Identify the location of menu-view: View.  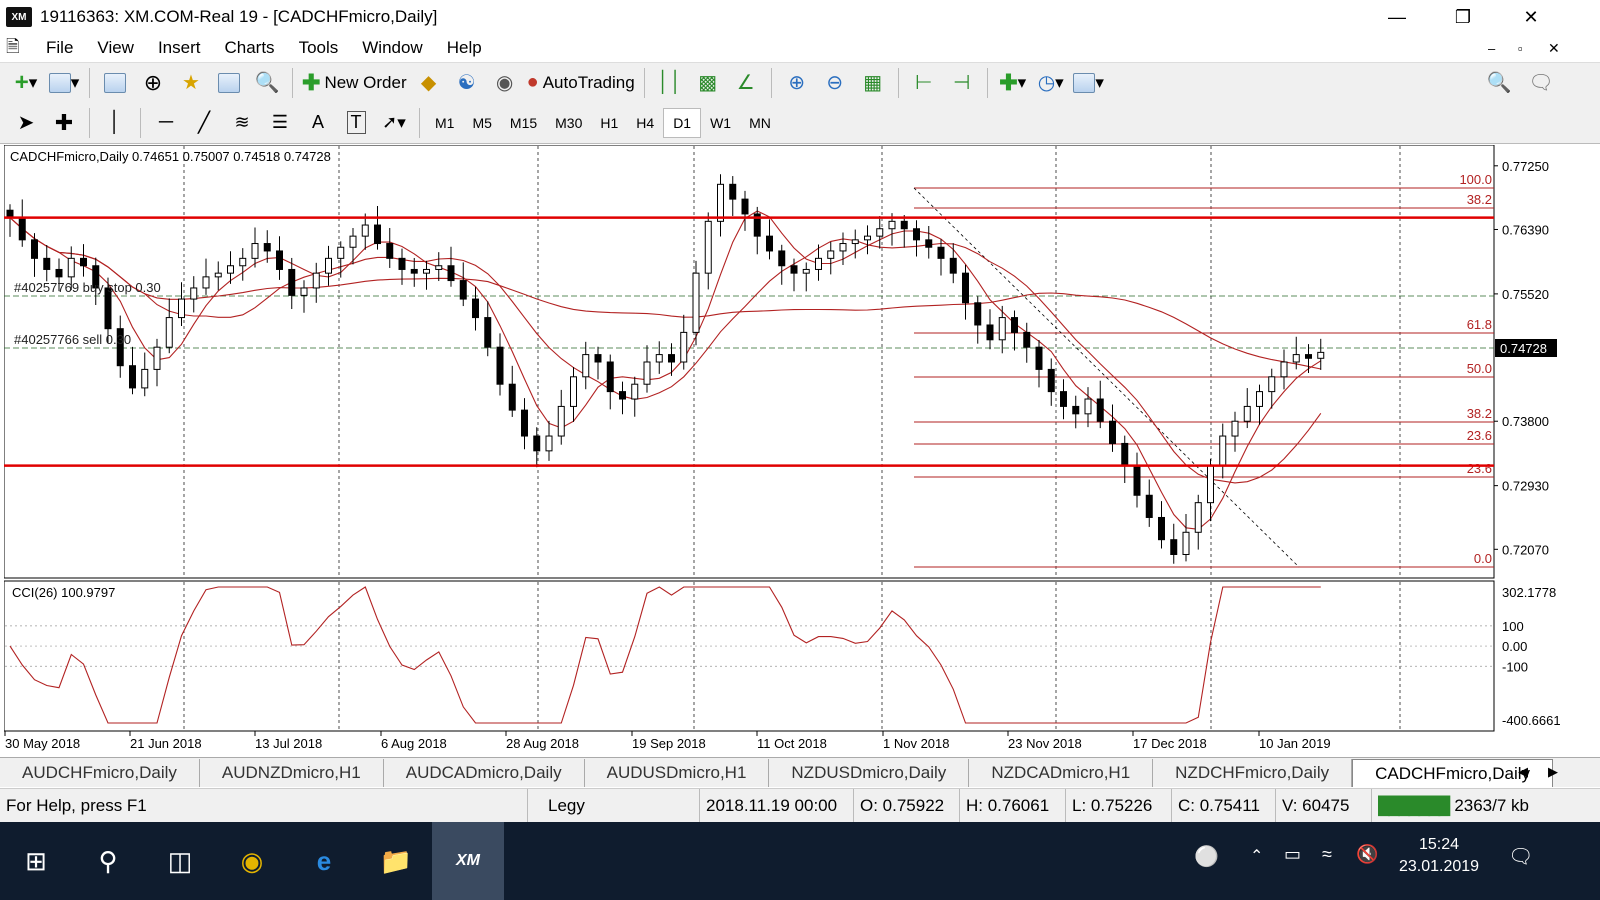
(115, 48).